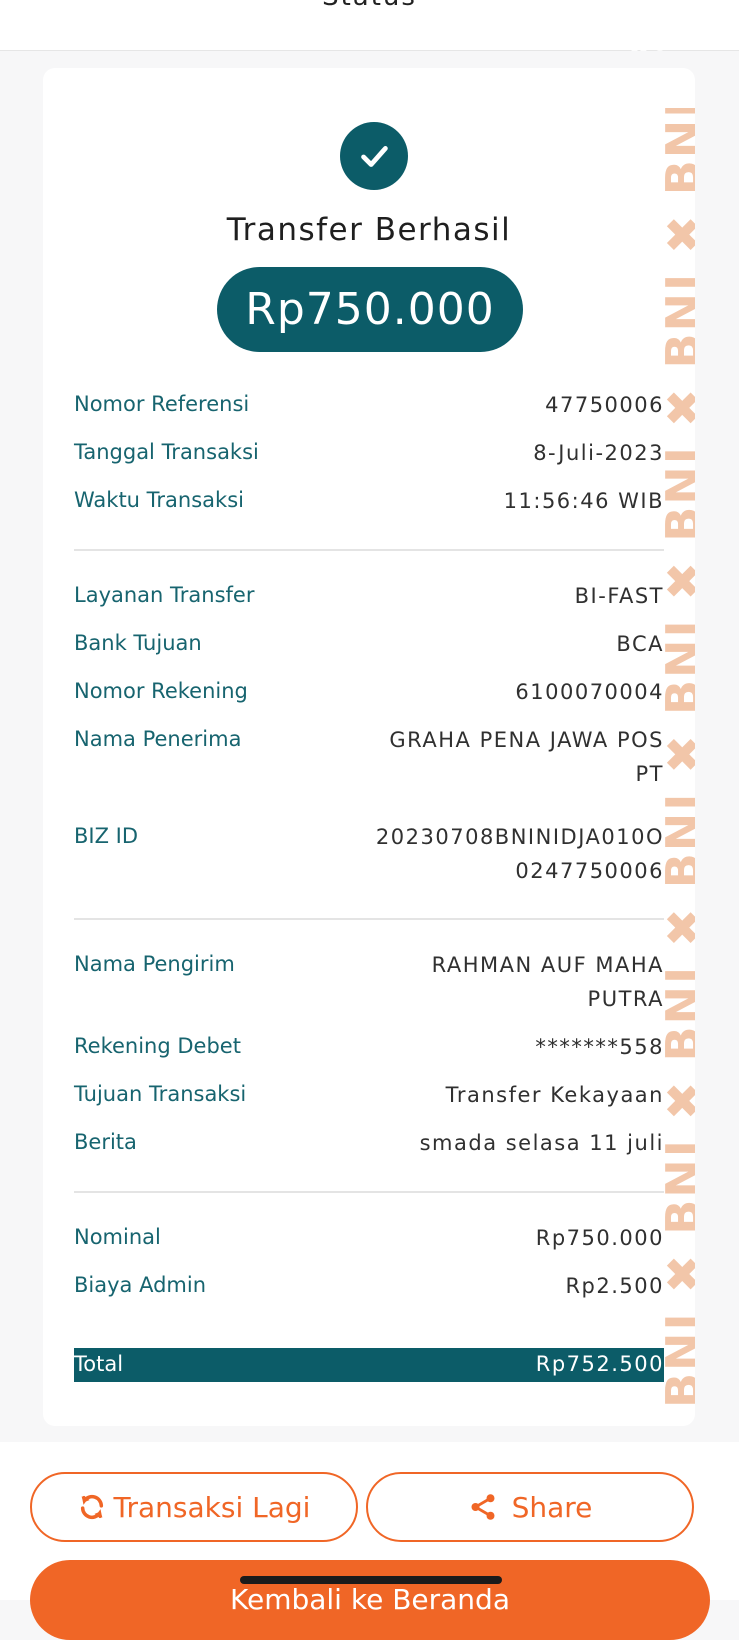  I want to click on row-value: smada selasa 11 juli, so click(541, 1143).